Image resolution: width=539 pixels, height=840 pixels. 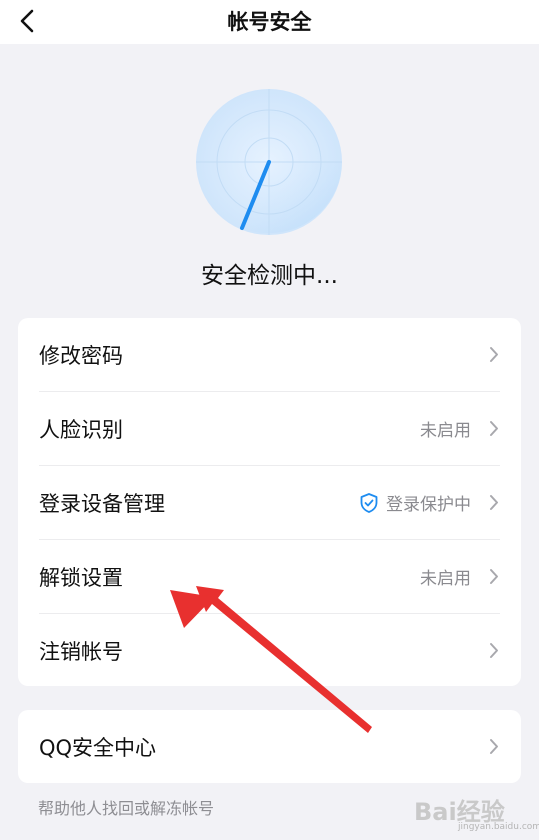 I want to click on menu-item-login-device-management: 登录设备管理 登录保护中, so click(x=269, y=502).